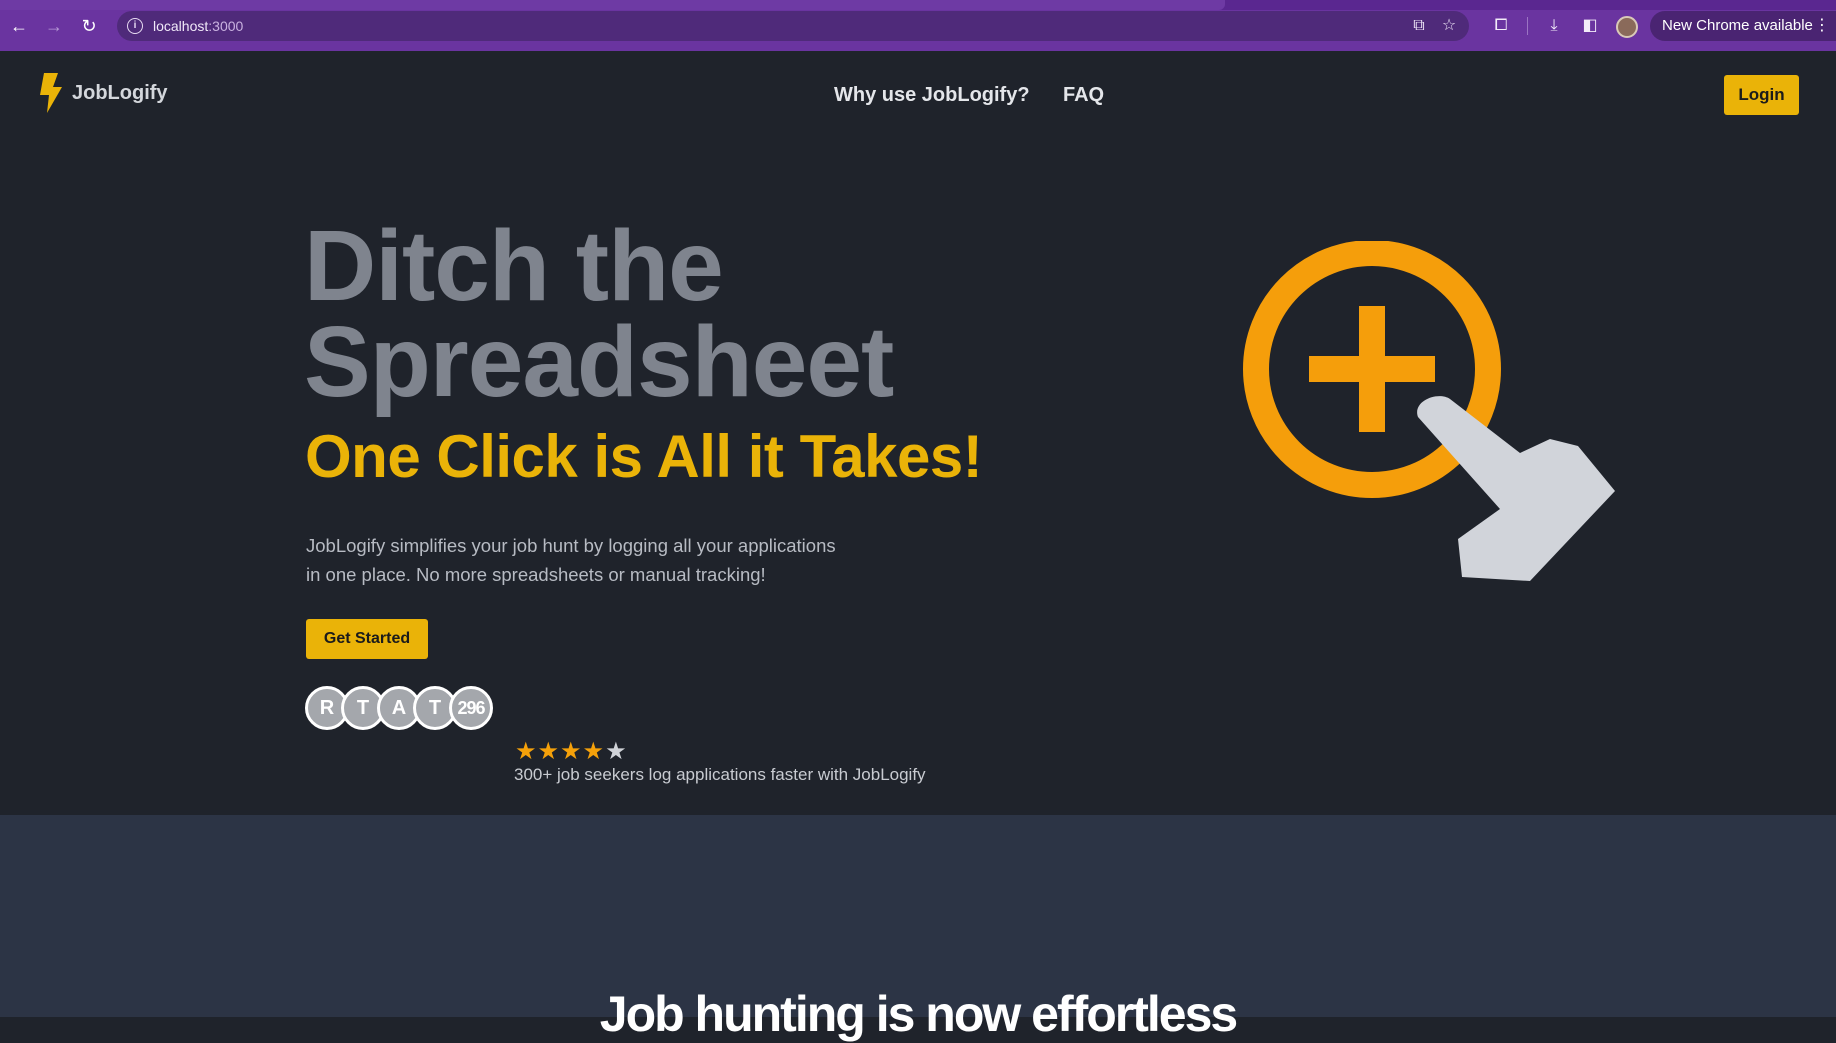 Image resolution: width=1836 pixels, height=1043 pixels. I want to click on url-host: localhost, so click(181, 26).